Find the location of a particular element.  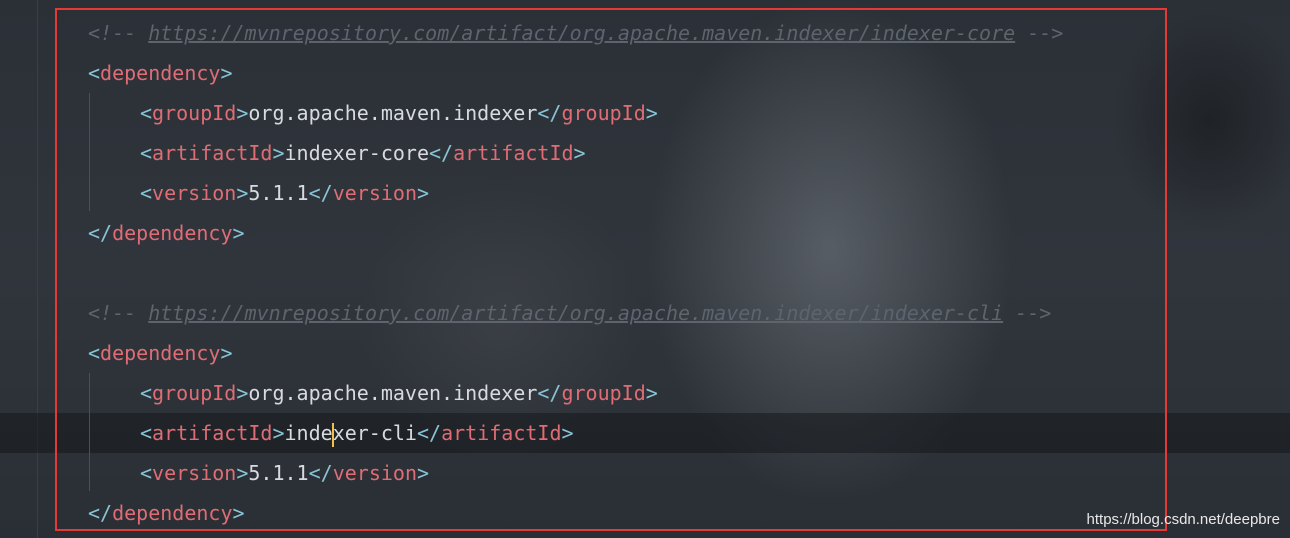

watermark-text: https://blog.csdn.net/deepbre is located at coordinates (1183, 519).